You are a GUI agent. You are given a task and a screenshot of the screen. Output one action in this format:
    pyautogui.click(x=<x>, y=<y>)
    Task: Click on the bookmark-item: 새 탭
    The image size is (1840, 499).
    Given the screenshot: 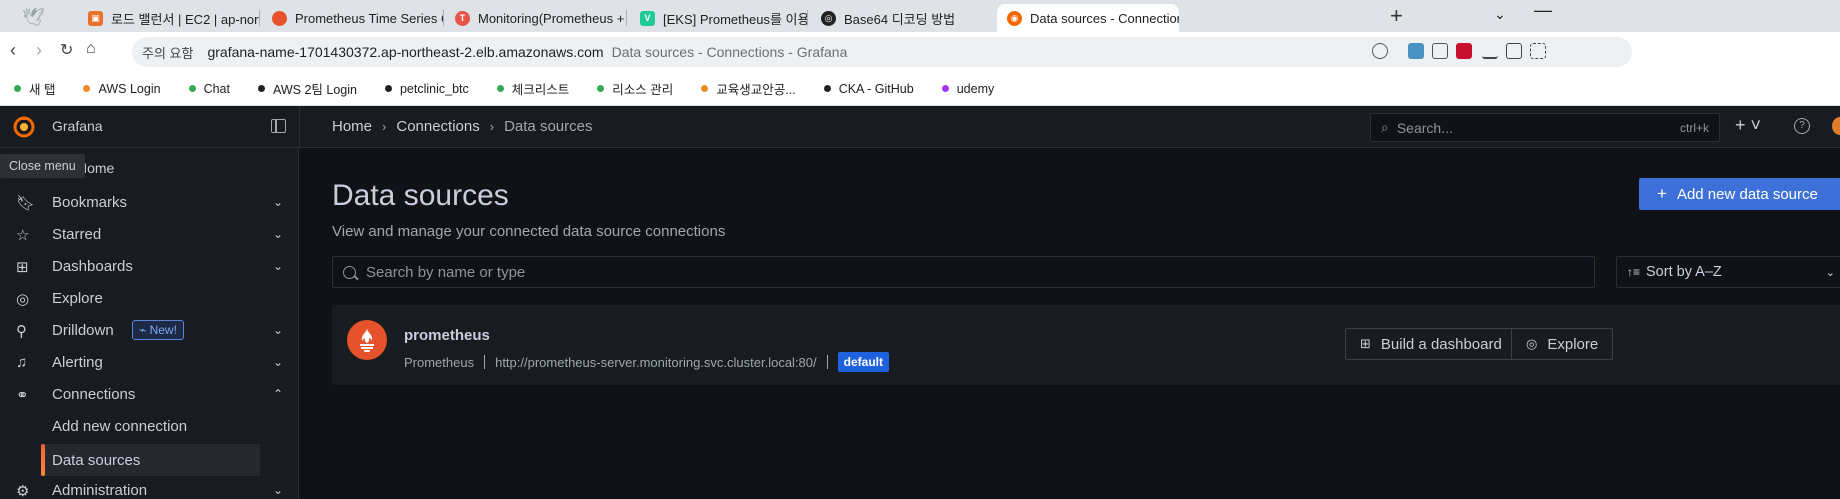 What is the action you would take?
    pyautogui.click(x=34, y=88)
    